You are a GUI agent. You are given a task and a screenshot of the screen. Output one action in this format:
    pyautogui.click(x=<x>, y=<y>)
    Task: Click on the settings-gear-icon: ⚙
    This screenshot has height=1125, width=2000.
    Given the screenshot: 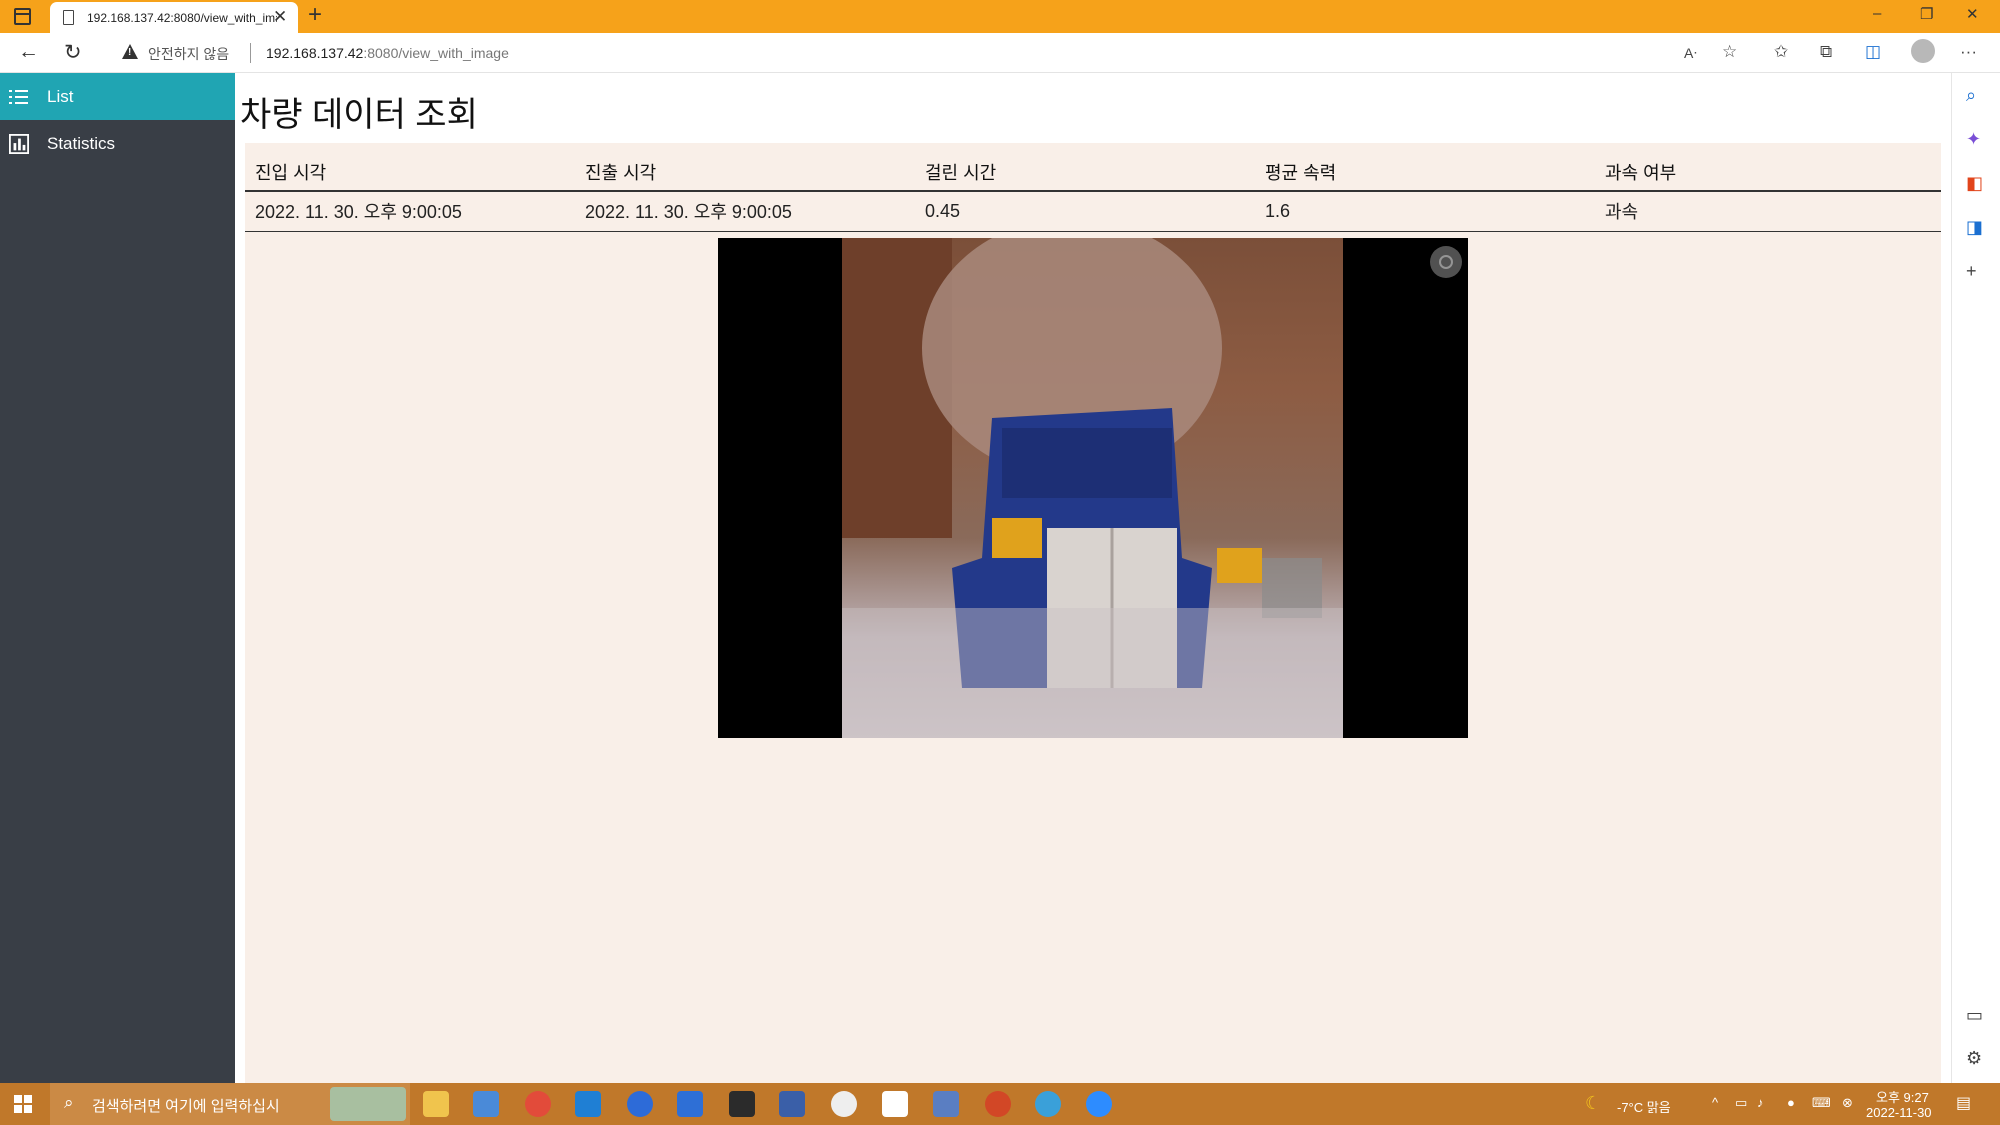 What is the action you would take?
    pyautogui.click(x=1974, y=1058)
    